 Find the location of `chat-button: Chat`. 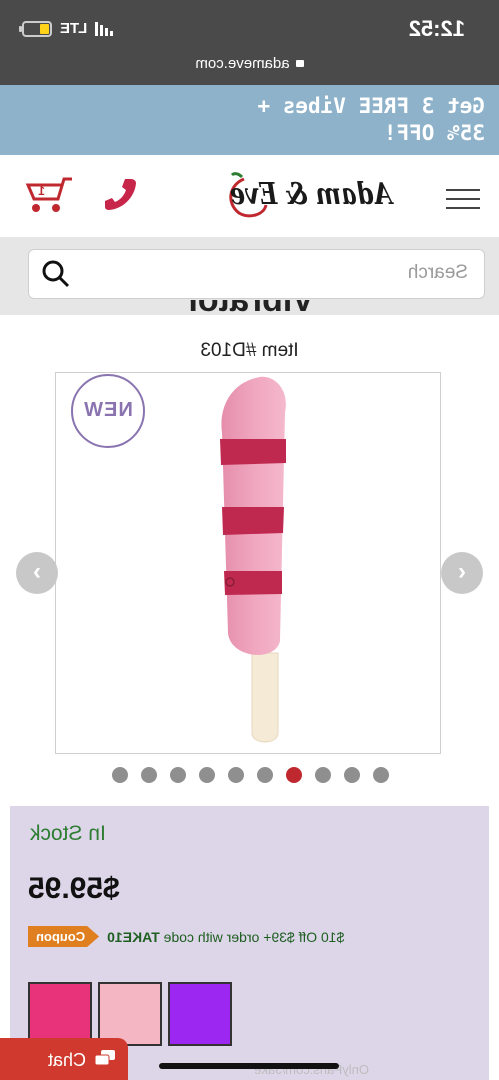

chat-button: Chat is located at coordinates (64, 1059).